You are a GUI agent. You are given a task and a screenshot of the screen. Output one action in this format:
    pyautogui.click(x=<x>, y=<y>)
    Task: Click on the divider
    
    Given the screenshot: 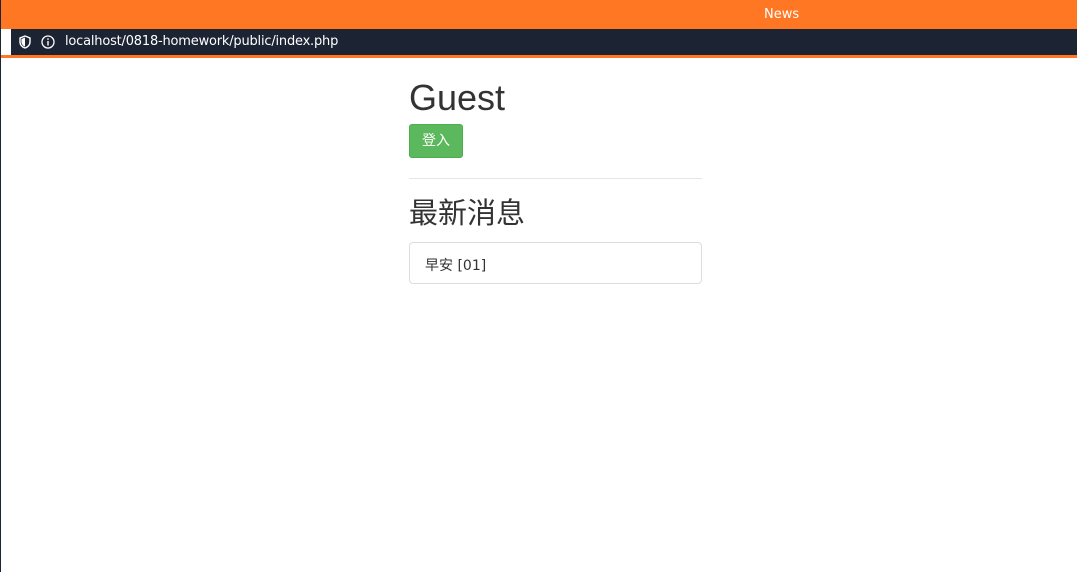 What is the action you would take?
    pyautogui.click(x=555, y=178)
    